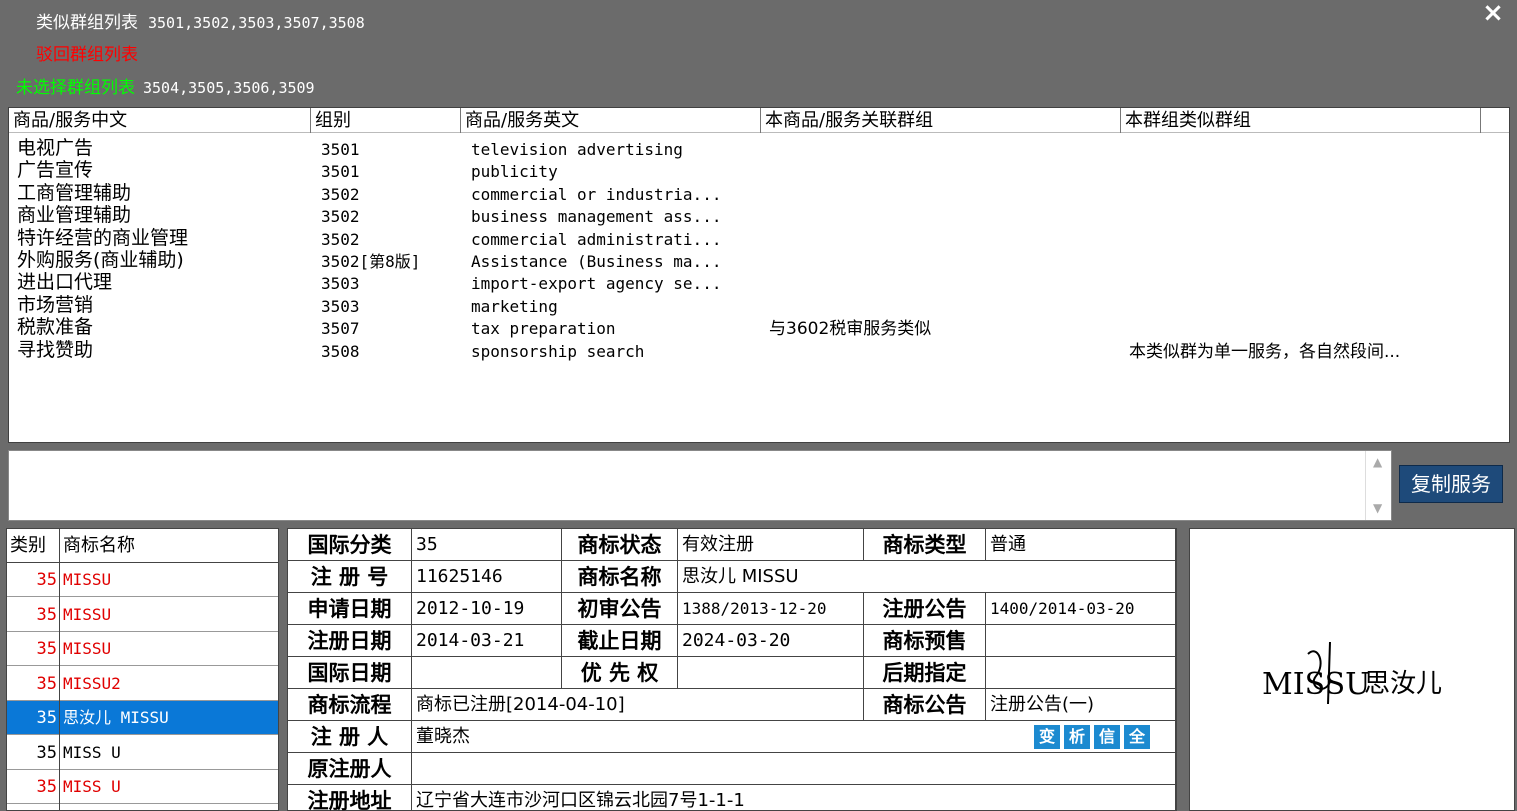 This screenshot has width=1517, height=811. What do you see at coordinates (1107, 737) in the screenshot?
I see `info-button: 信` at bounding box center [1107, 737].